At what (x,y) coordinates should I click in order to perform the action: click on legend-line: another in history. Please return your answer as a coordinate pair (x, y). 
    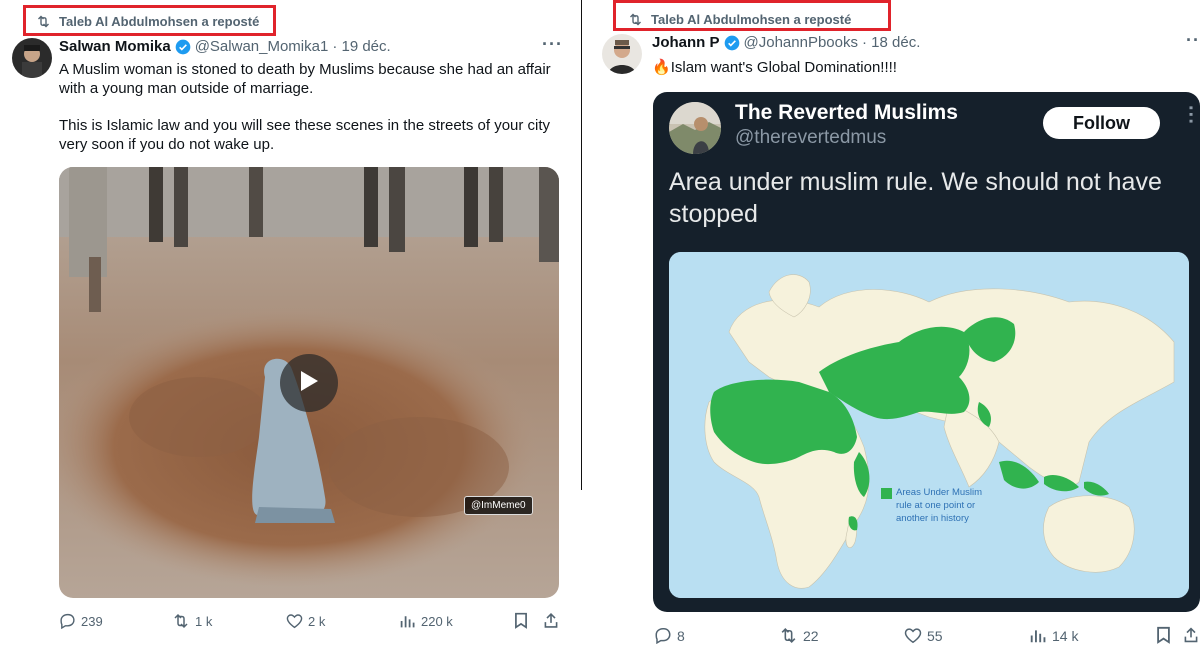
    Looking at the image, I should click on (932, 518).